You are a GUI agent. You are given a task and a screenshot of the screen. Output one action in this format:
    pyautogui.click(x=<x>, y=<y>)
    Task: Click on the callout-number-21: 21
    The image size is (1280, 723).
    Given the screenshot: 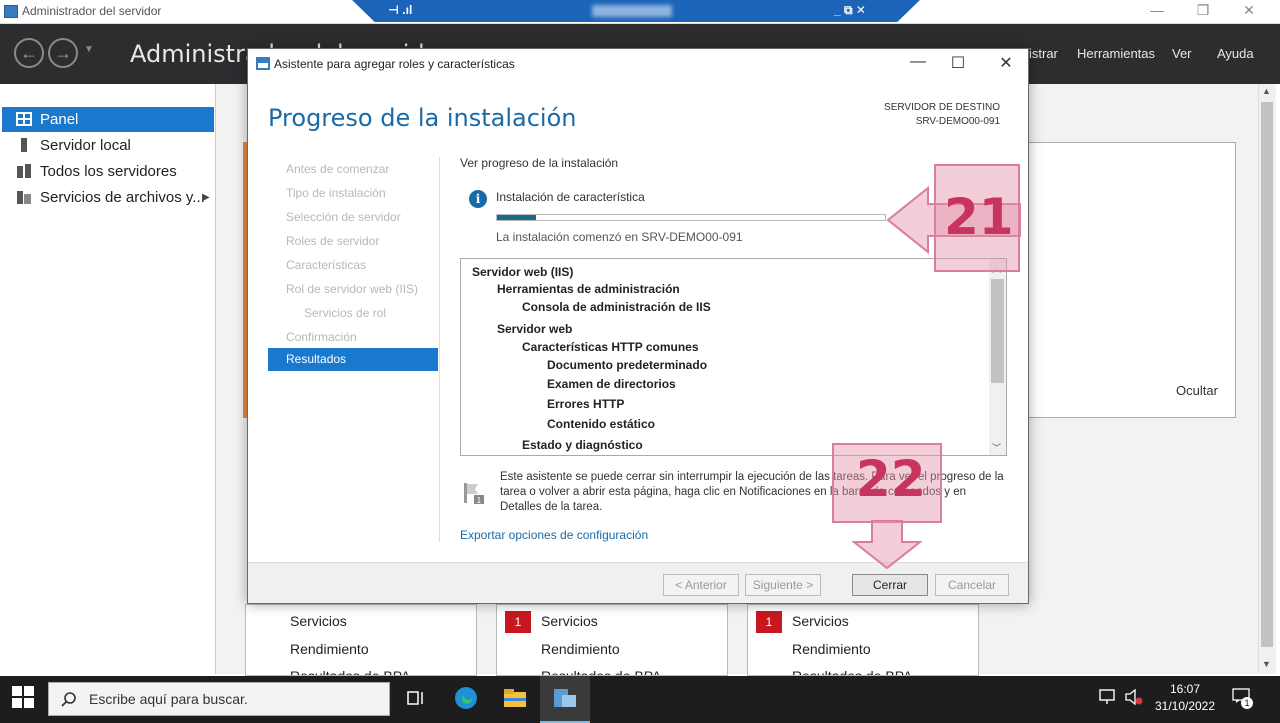 What is the action you would take?
    pyautogui.click(x=979, y=217)
    